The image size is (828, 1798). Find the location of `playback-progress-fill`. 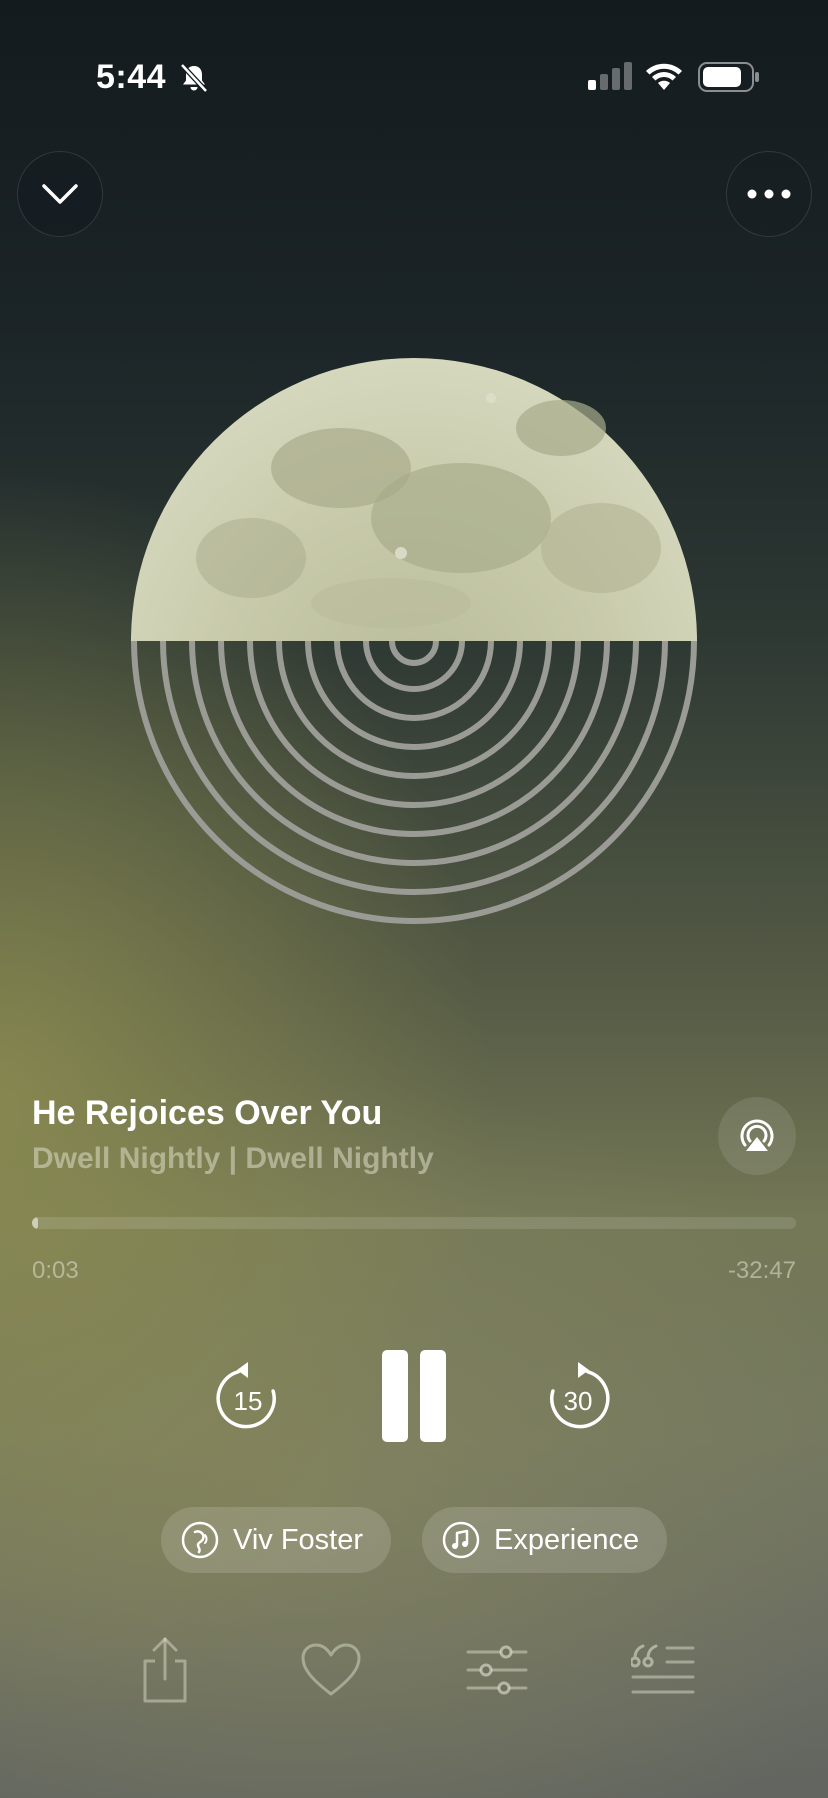

playback-progress-fill is located at coordinates (35, 1223).